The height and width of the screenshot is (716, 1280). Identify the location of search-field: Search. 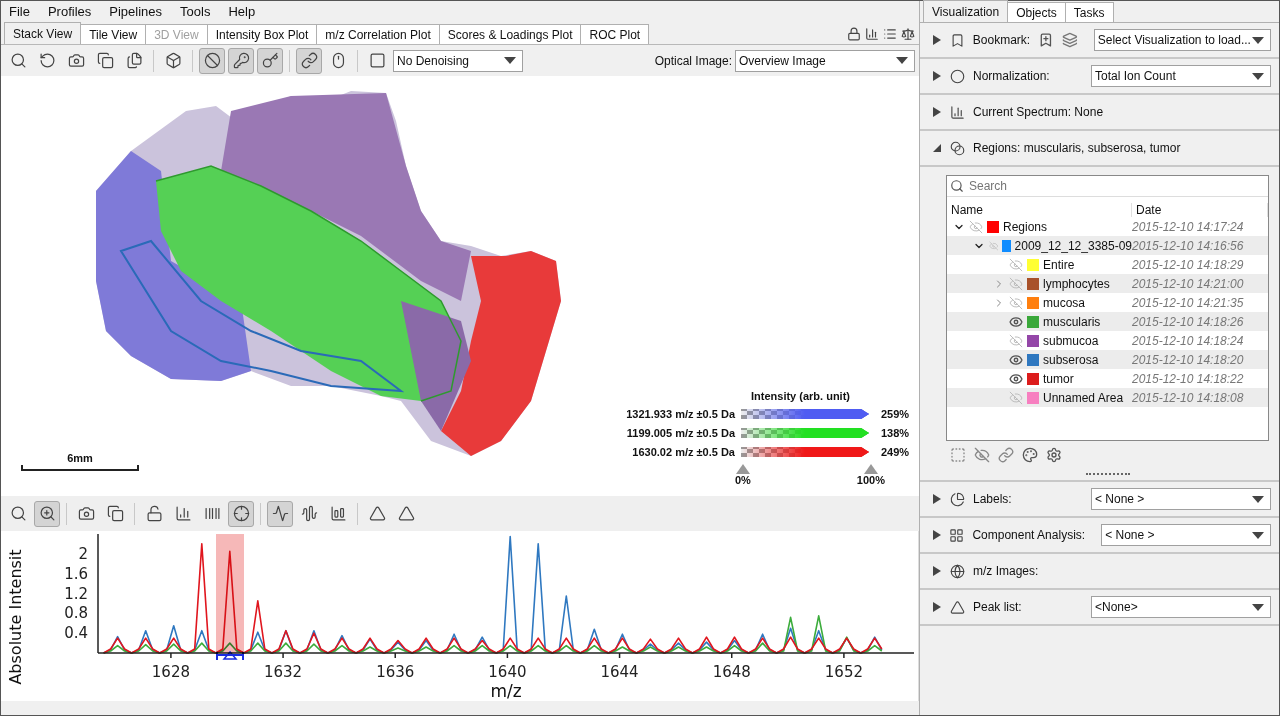
(1117, 186).